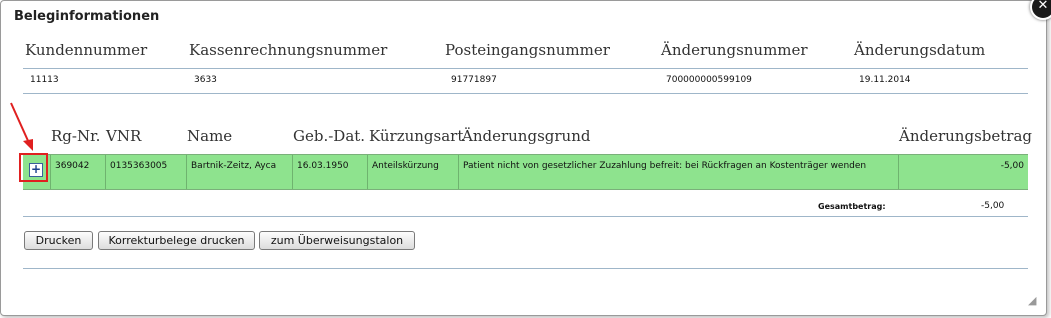  I want to click on total-value: -5,00, so click(993, 206).